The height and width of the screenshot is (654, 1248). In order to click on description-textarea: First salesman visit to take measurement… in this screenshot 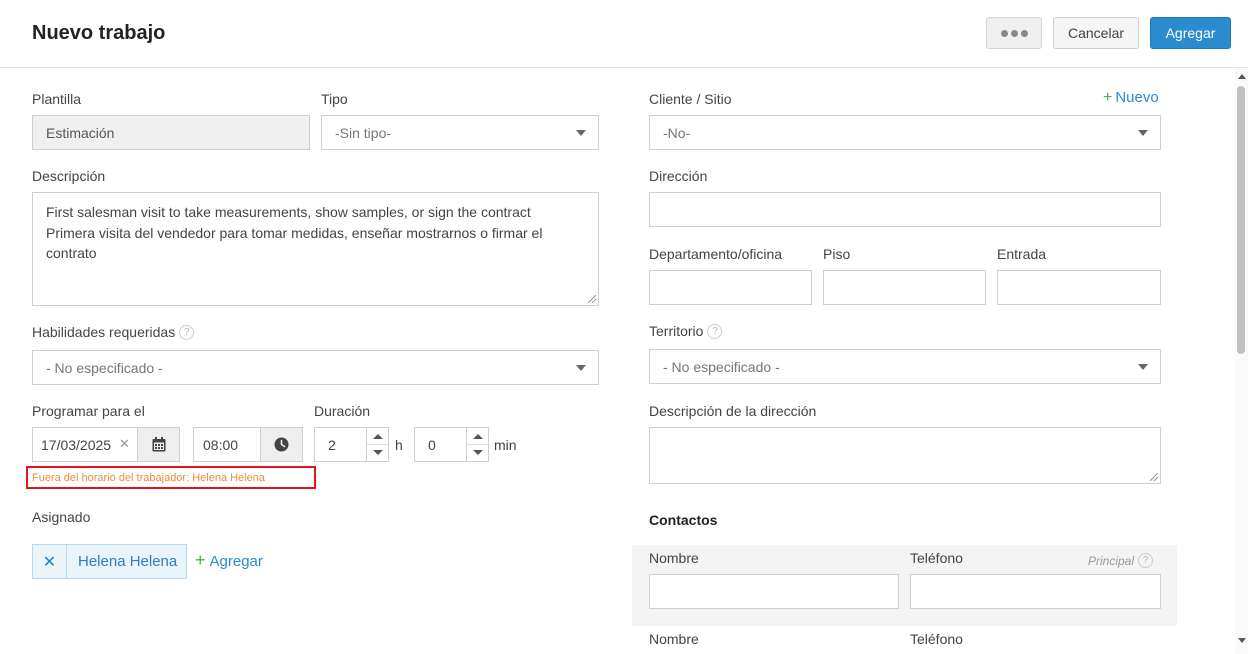, I will do `click(315, 249)`.